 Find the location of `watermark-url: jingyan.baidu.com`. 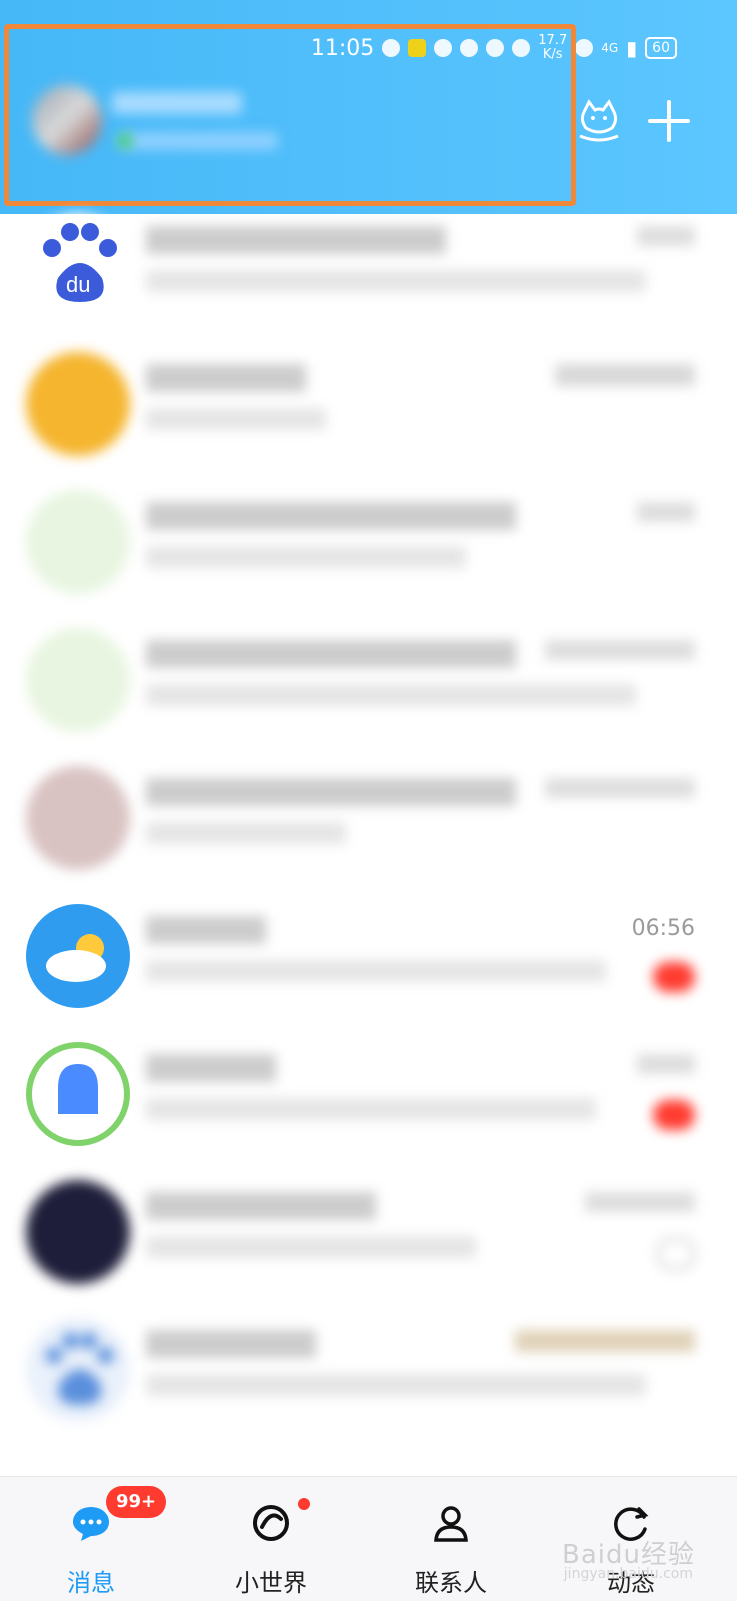

watermark-url: jingyan.baidu.com is located at coordinates (628, 1574).